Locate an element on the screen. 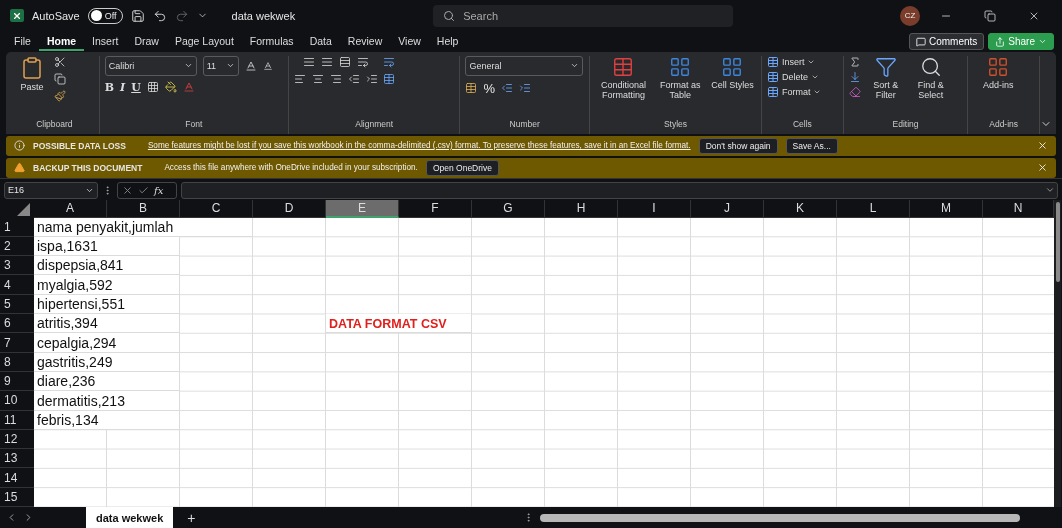 The height and width of the screenshot is (528, 1062). menu-tab: View is located at coordinates (409, 41).